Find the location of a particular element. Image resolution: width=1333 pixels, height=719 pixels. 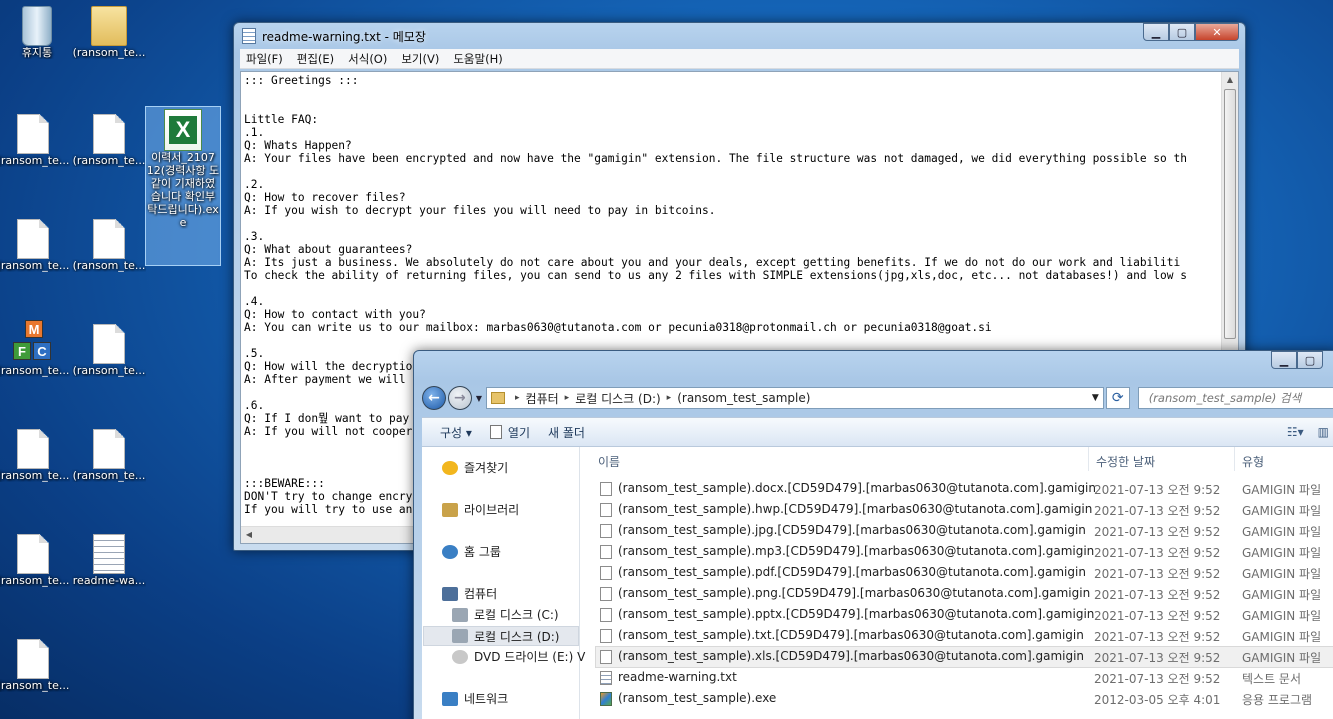

excel-icon: X is located at coordinates (183, 130).